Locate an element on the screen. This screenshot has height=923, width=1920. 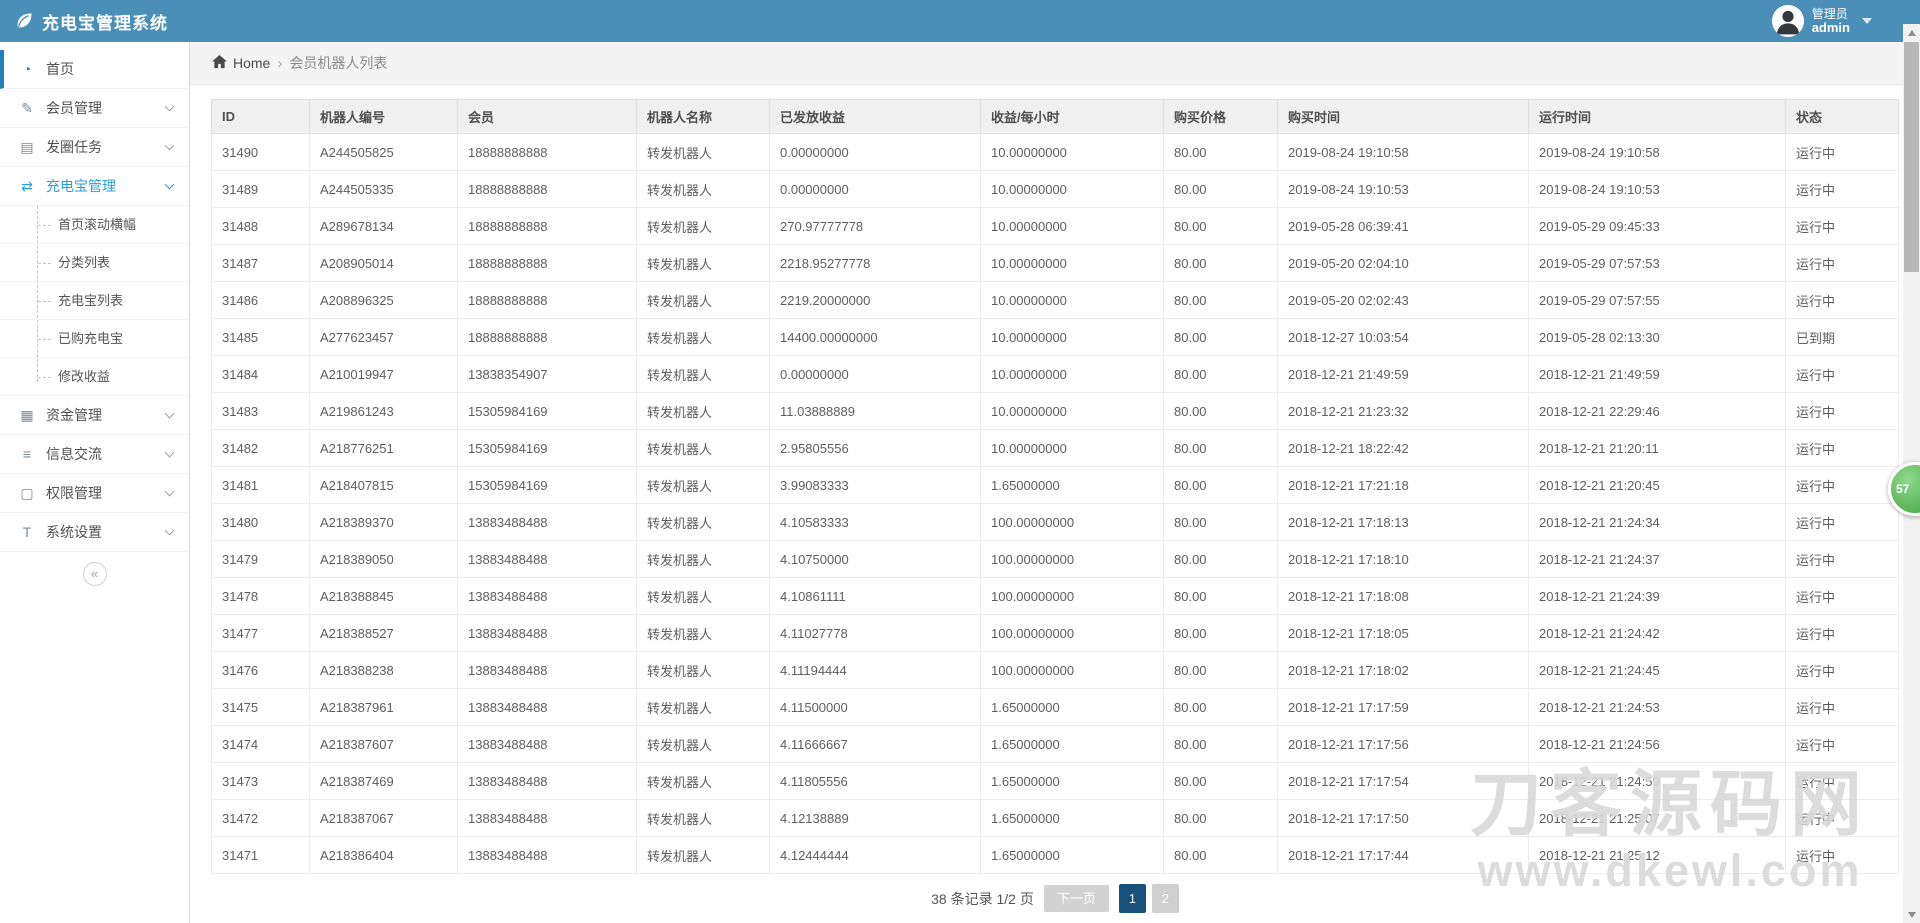
sidebar-item-message-exchange: ≡ 信息交流 is located at coordinates (94, 454).